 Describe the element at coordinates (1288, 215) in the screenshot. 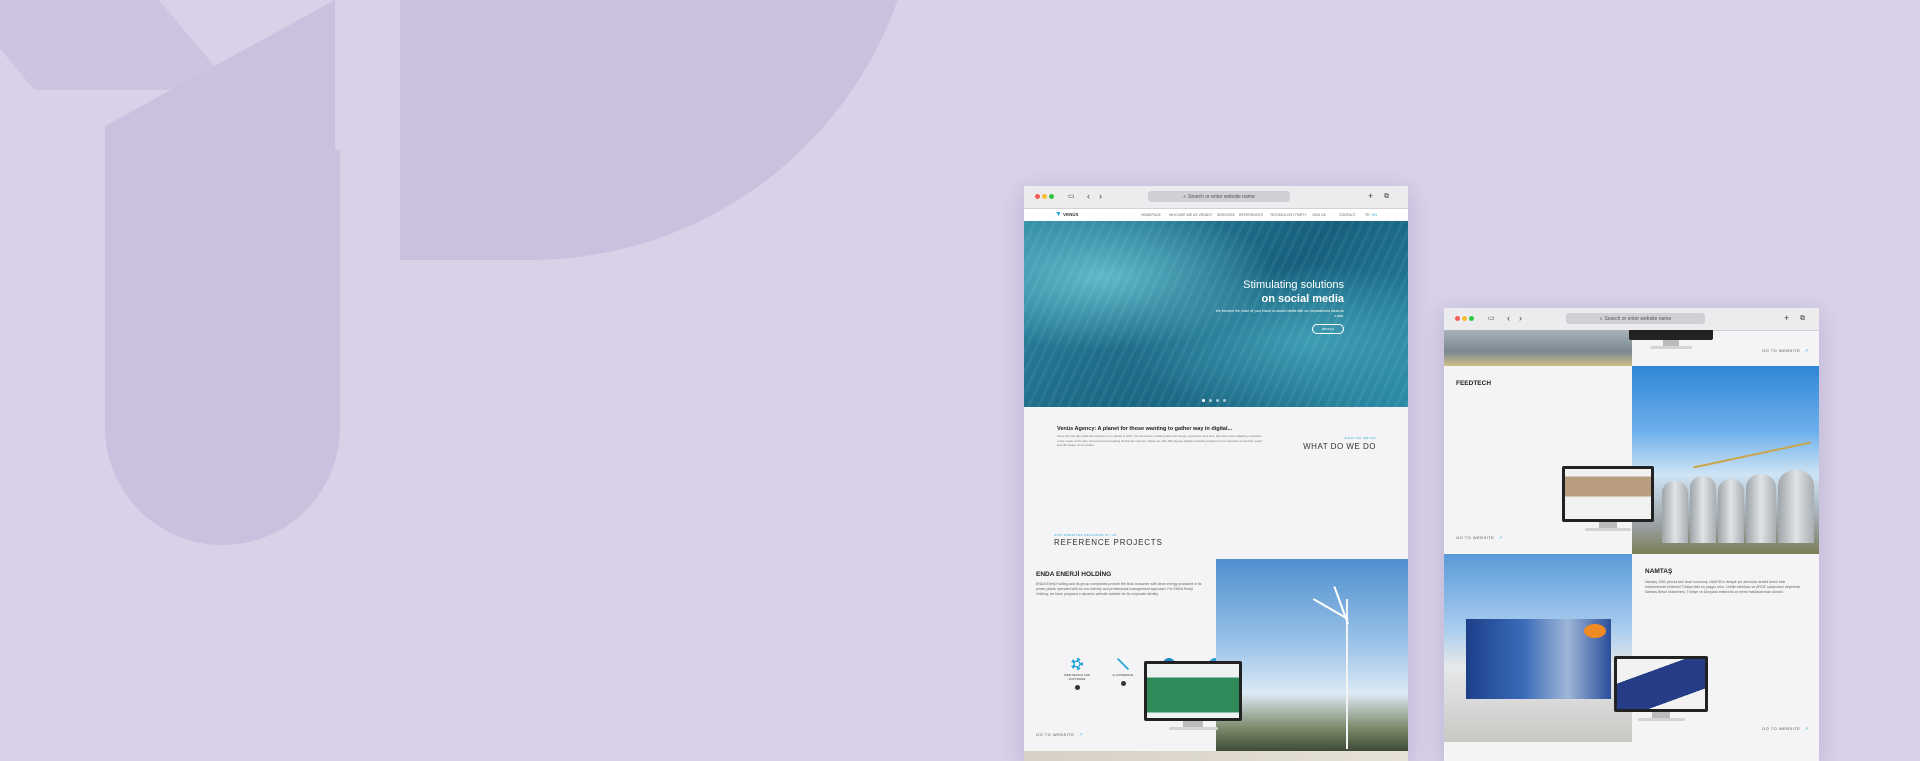

I see `nav-technology: TECHNOLOGY PARTY` at that location.